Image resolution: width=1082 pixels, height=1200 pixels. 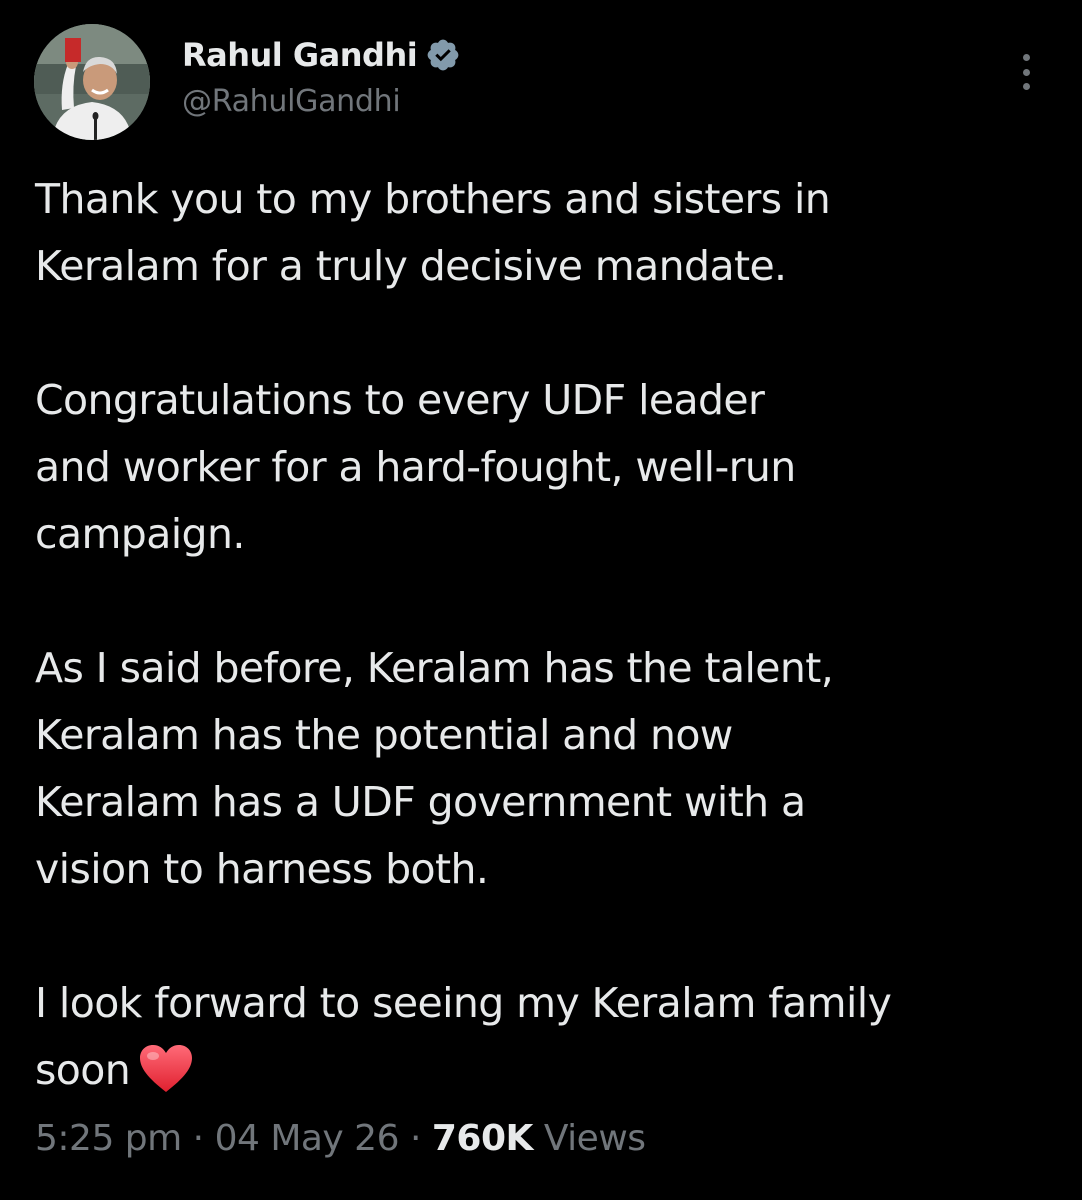 I want to click on author-block: Rahul Gandhi @RahulGandhi, so click(x=321, y=75).